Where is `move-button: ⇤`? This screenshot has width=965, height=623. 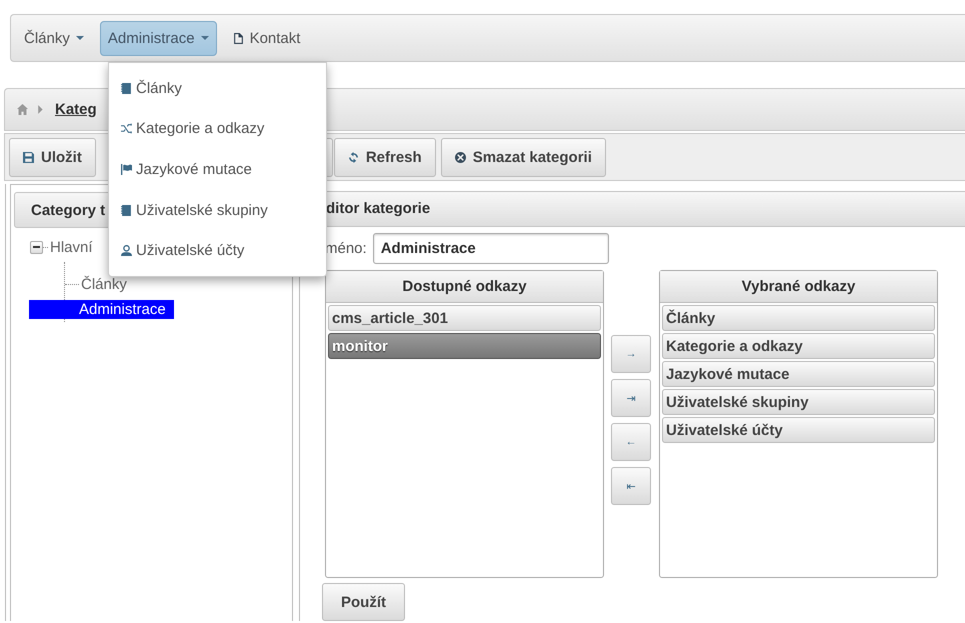 move-button: ⇤ is located at coordinates (631, 486).